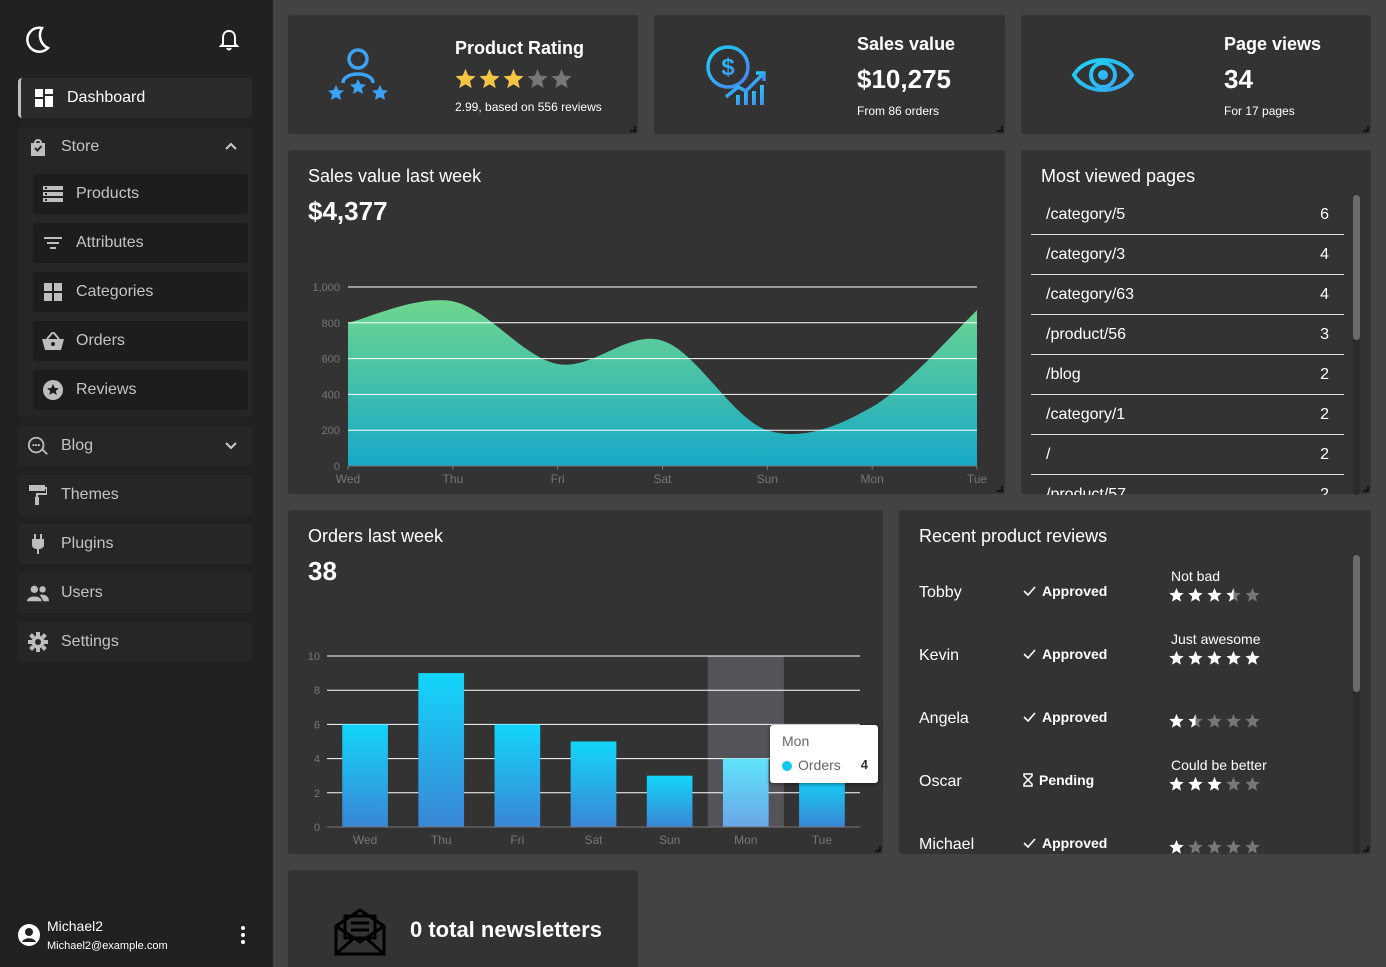  Describe the element at coordinates (331, 324) in the screenshot. I see `y-tick-label: 800` at that location.